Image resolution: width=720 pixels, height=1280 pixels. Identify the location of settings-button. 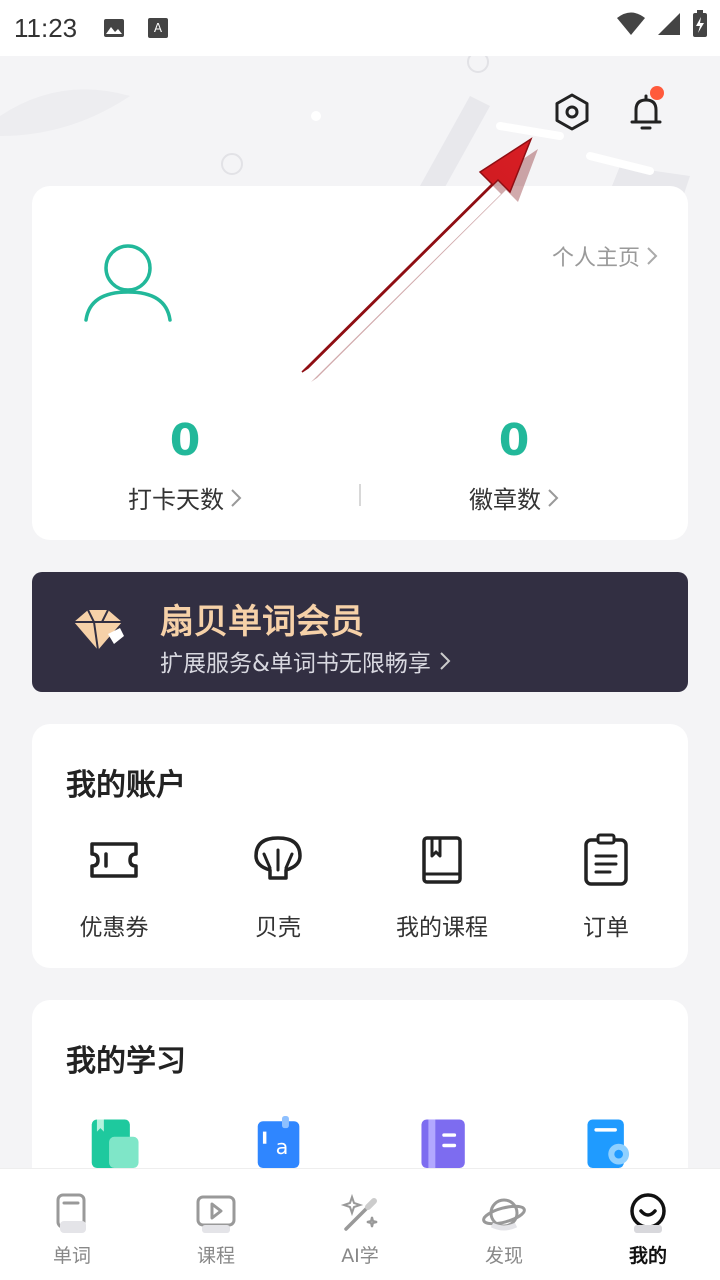
(572, 112).